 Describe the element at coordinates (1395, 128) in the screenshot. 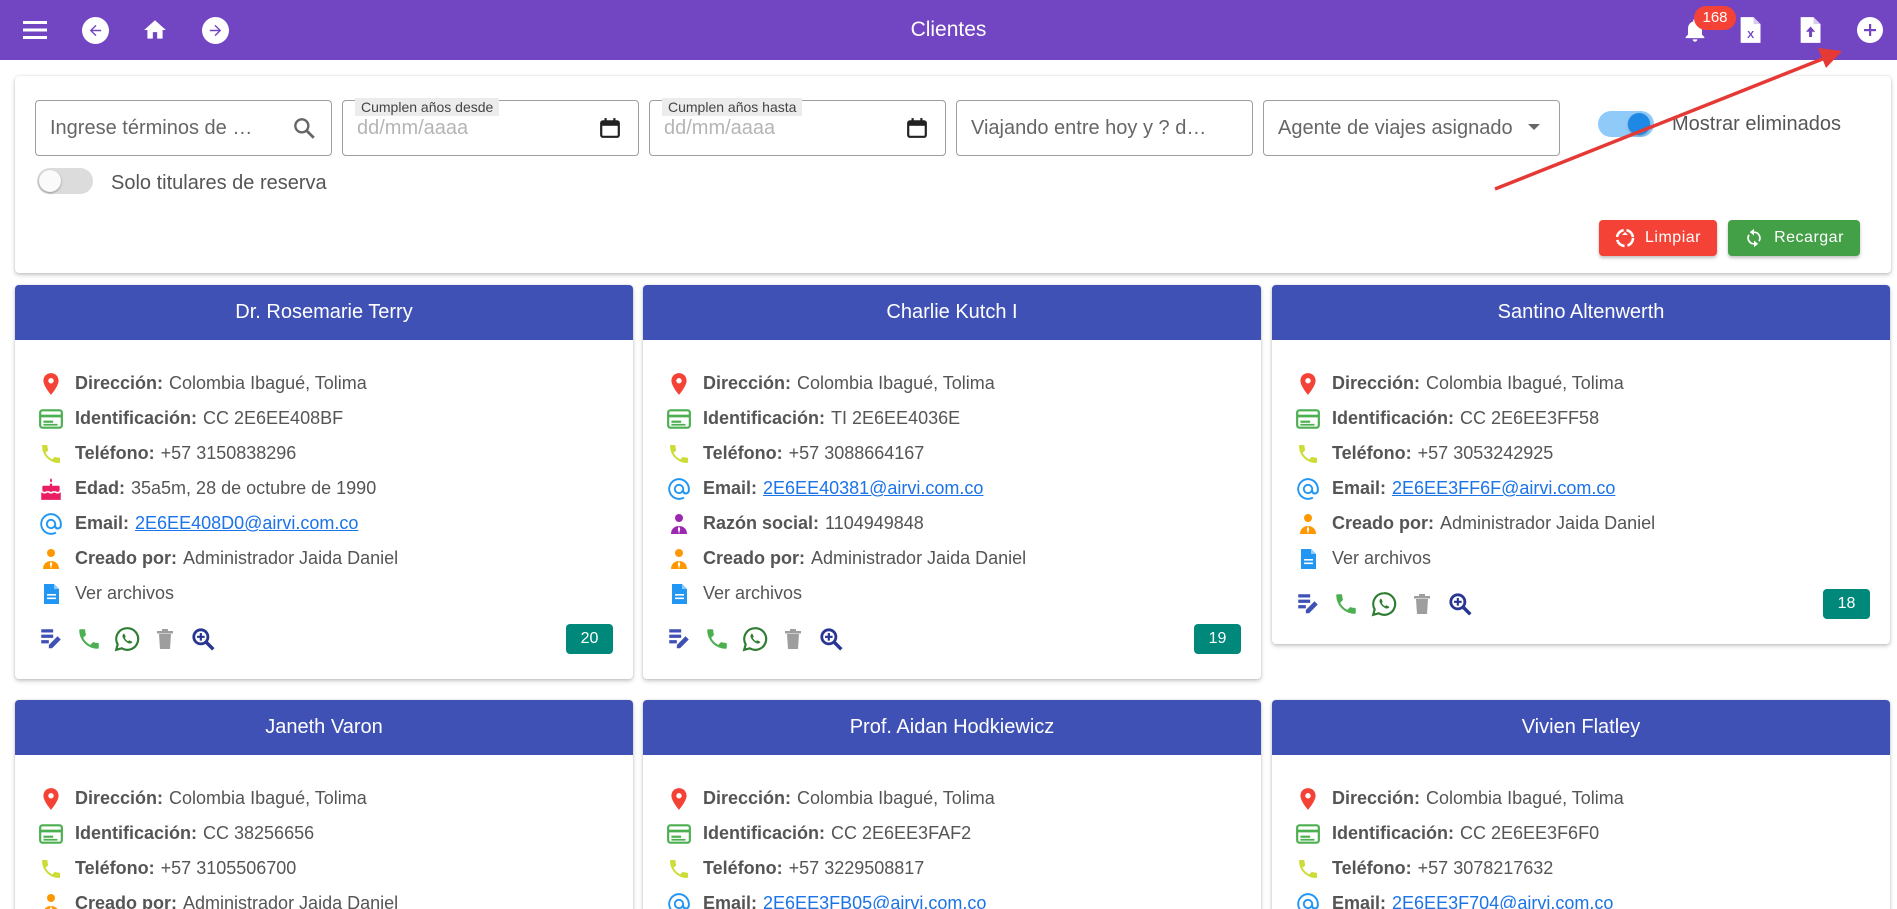

I see `travel-agent-placeholder: Agente de viajes asignado` at that location.